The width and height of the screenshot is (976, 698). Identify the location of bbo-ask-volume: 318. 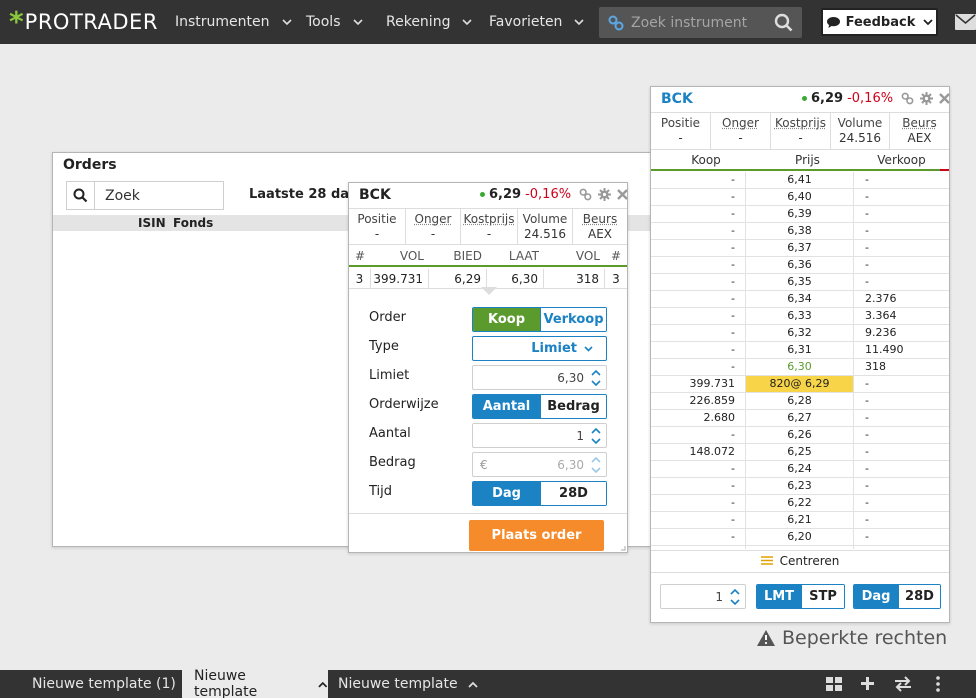
(574, 278).